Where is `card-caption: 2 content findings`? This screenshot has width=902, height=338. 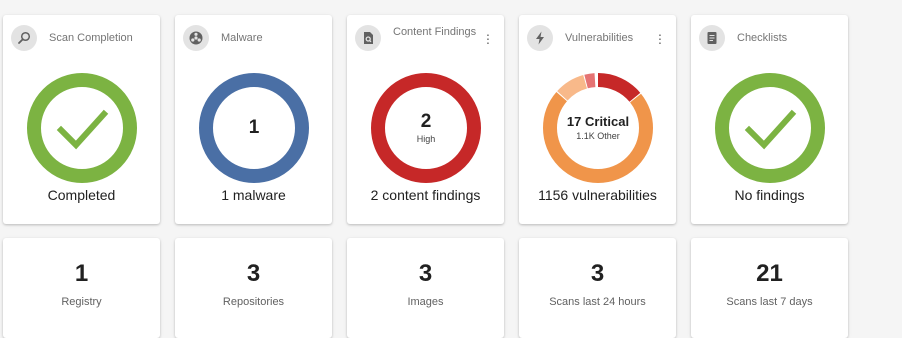
card-caption: 2 content findings is located at coordinates (425, 195).